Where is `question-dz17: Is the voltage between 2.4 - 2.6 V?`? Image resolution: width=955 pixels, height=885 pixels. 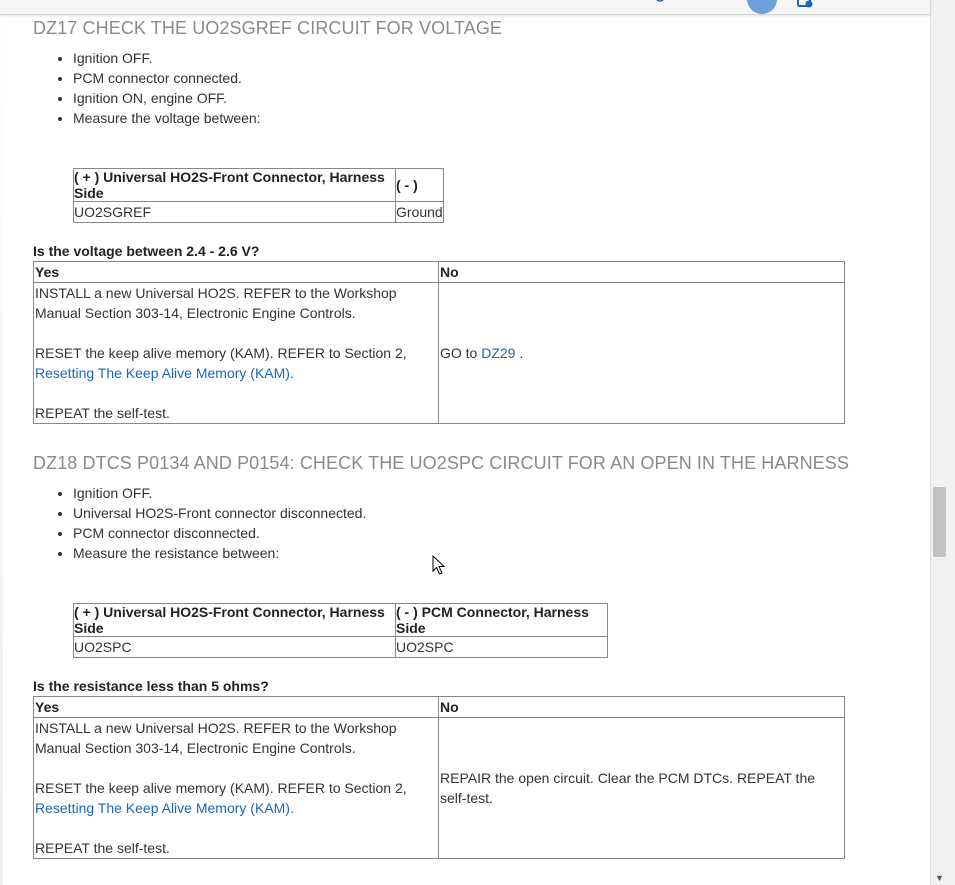
question-dz17: Is the voltage between 2.4 - 2.6 V? is located at coordinates (146, 251).